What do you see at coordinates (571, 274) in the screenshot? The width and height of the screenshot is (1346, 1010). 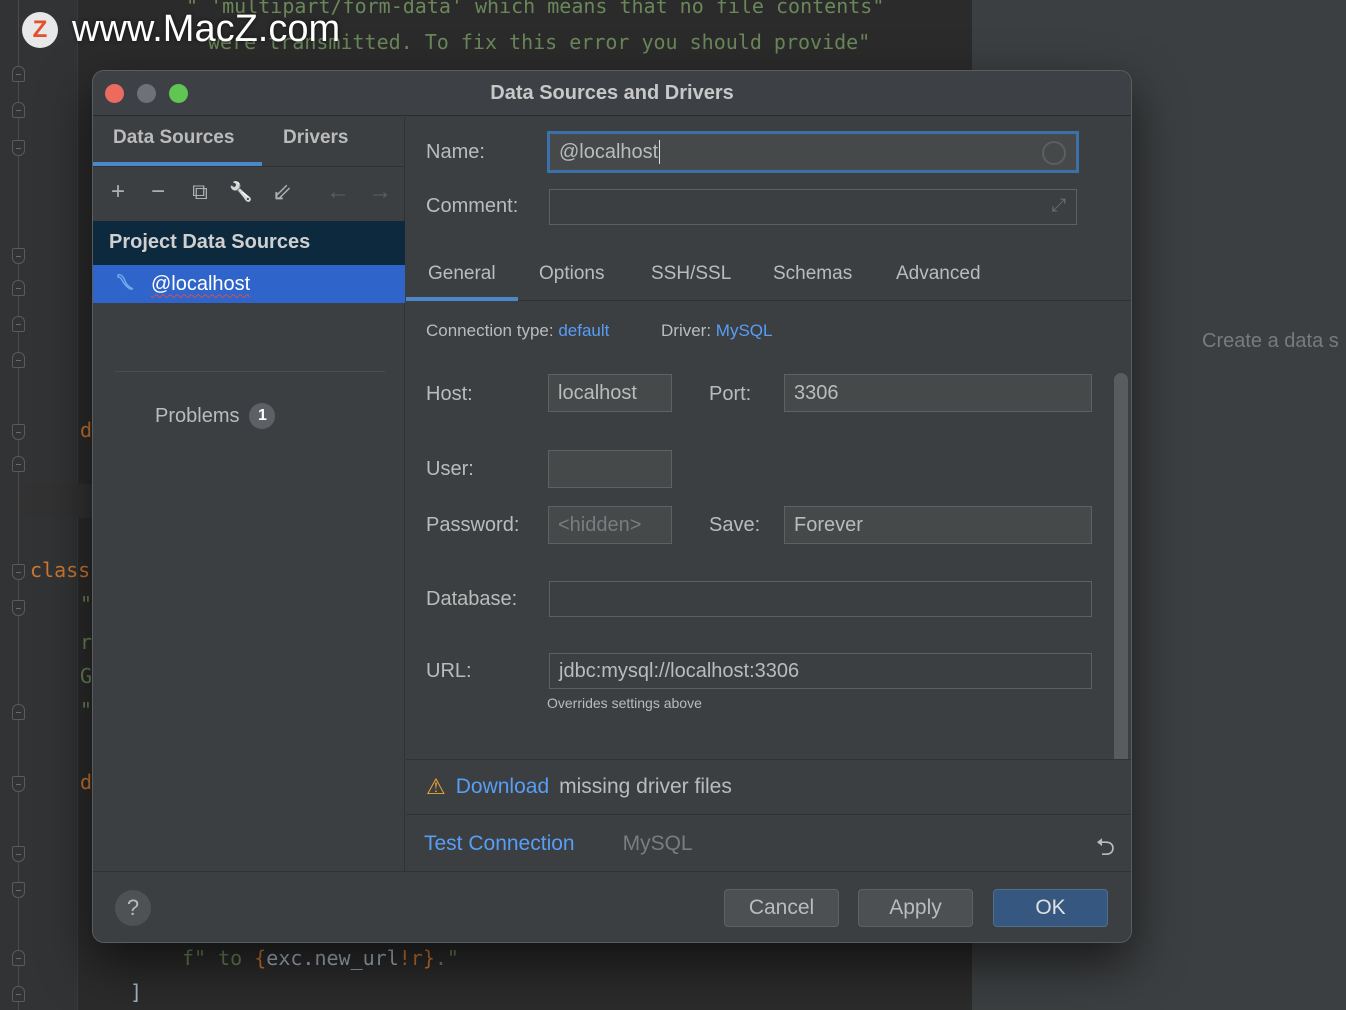 I see `tab-options: Options` at bounding box center [571, 274].